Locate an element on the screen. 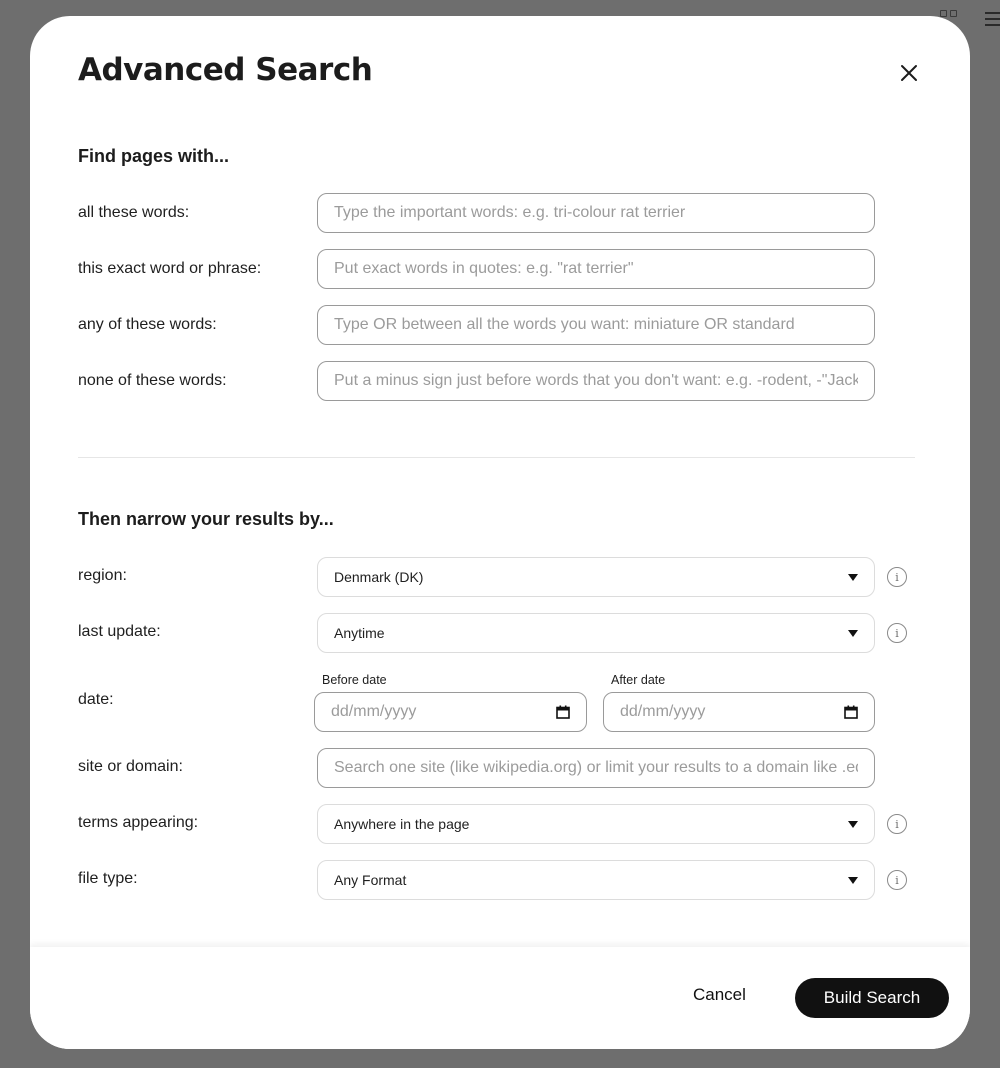  section-divider is located at coordinates (496, 457).